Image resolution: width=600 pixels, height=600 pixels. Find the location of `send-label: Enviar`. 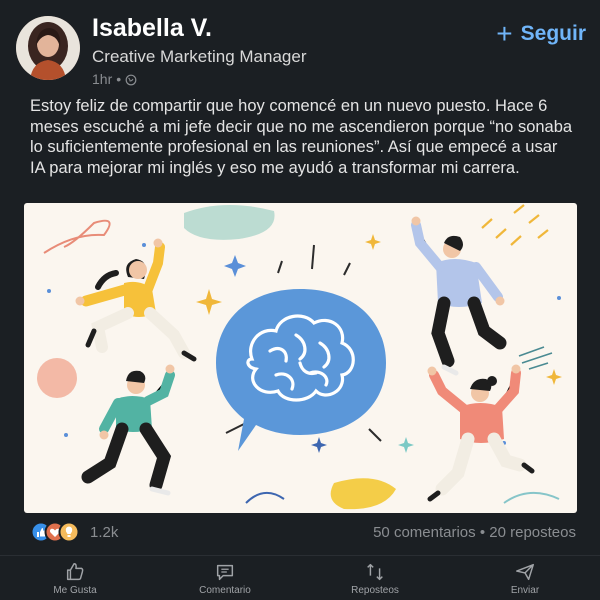

send-label: Enviar is located at coordinates (525, 590).